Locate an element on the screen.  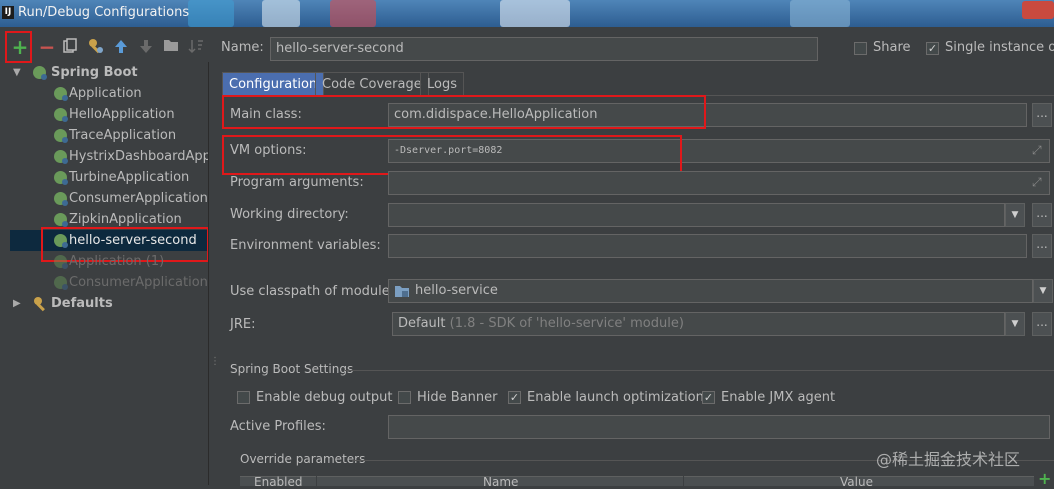
share-checkbox is located at coordinates (860, 48).